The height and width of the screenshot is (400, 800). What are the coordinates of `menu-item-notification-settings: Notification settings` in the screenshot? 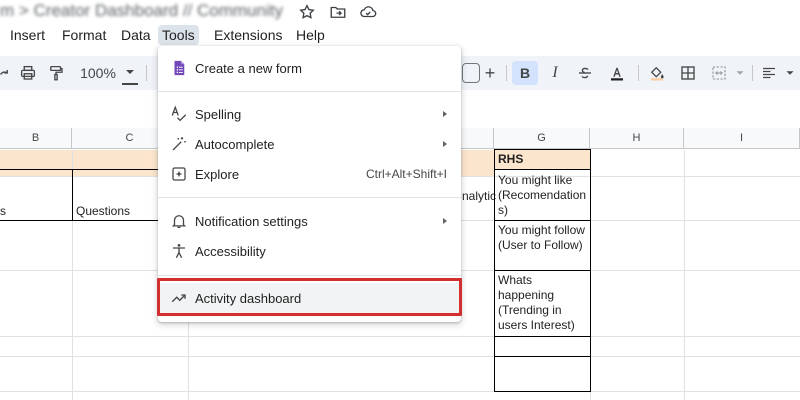 It's located at (309, 221).